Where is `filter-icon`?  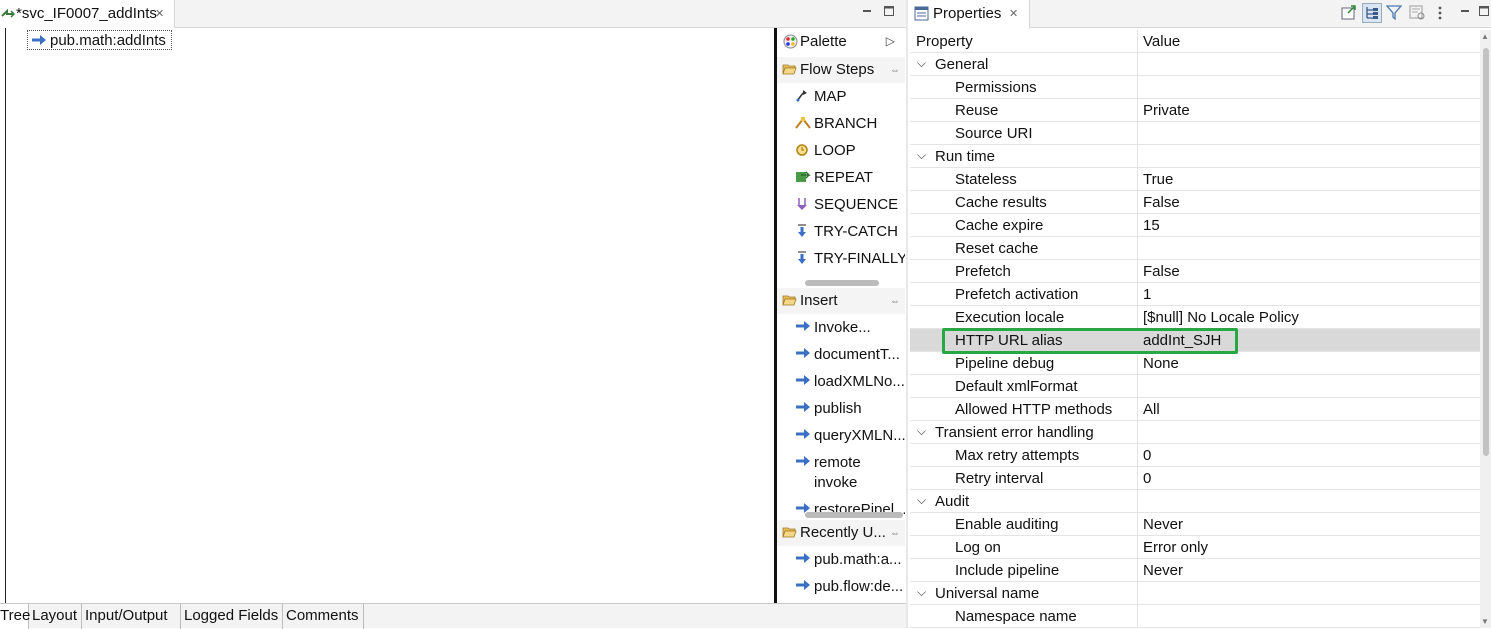
filter-icon is located at coordinates (1394, 12).